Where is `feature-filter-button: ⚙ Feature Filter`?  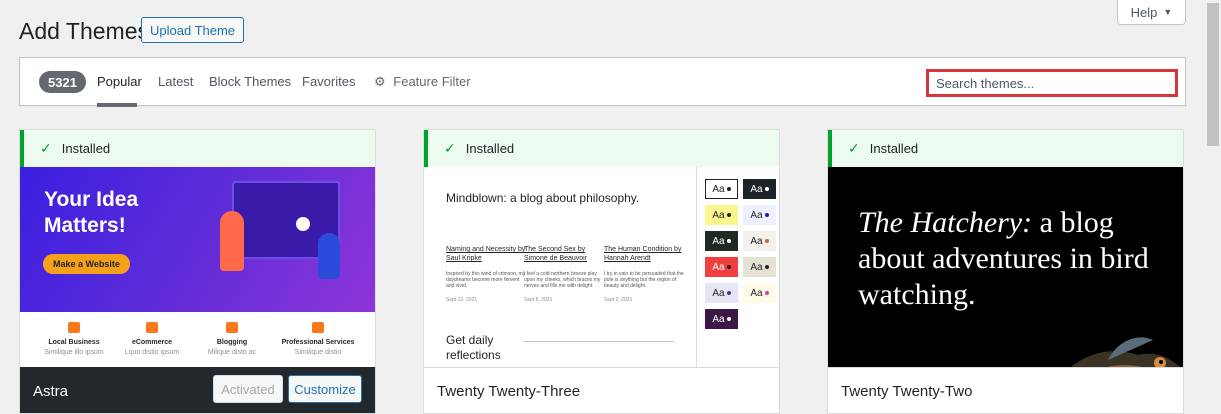
feature-filter-button: ⚙ Feature Filter is located at coordinates (422, 82).